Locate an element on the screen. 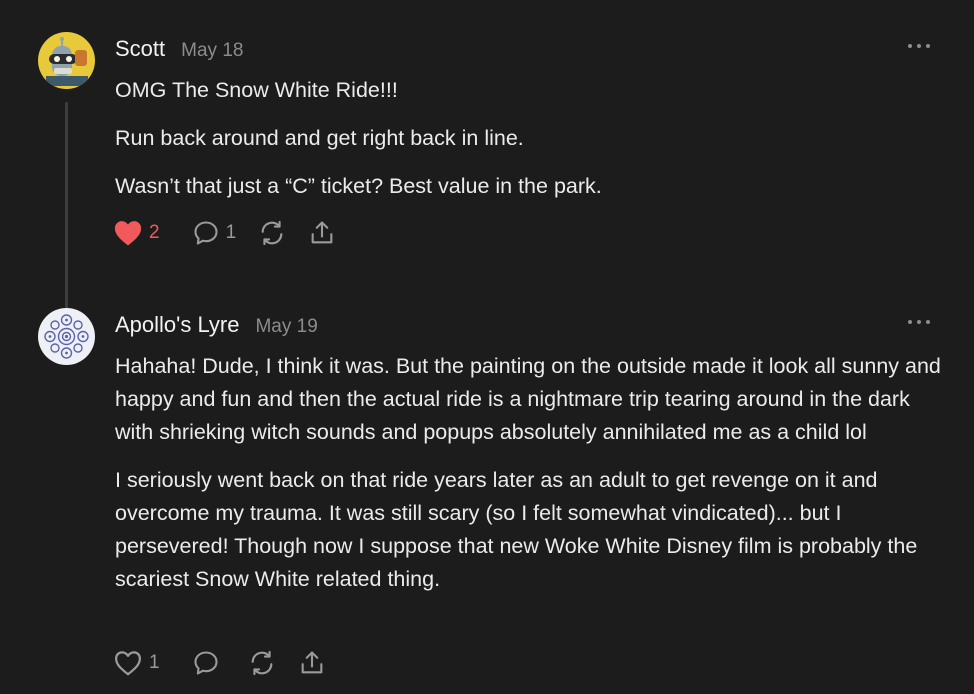 This screenshot has width=974, height=694. reply-button is located at coordinates (209, 663).